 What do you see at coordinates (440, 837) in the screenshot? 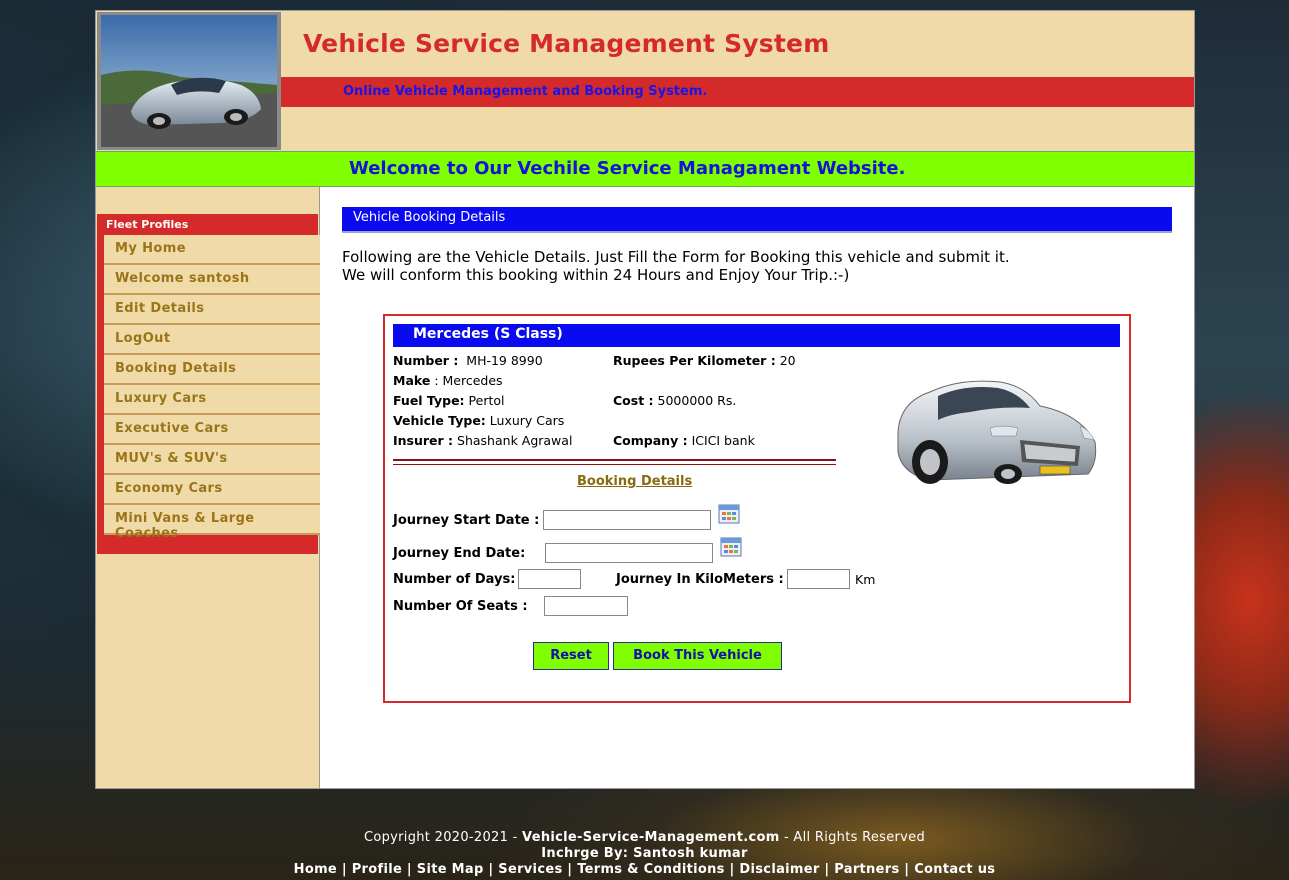
I see `copyright-prefix: Copyright 2020-2021 -` at bounding box center [440, 837].